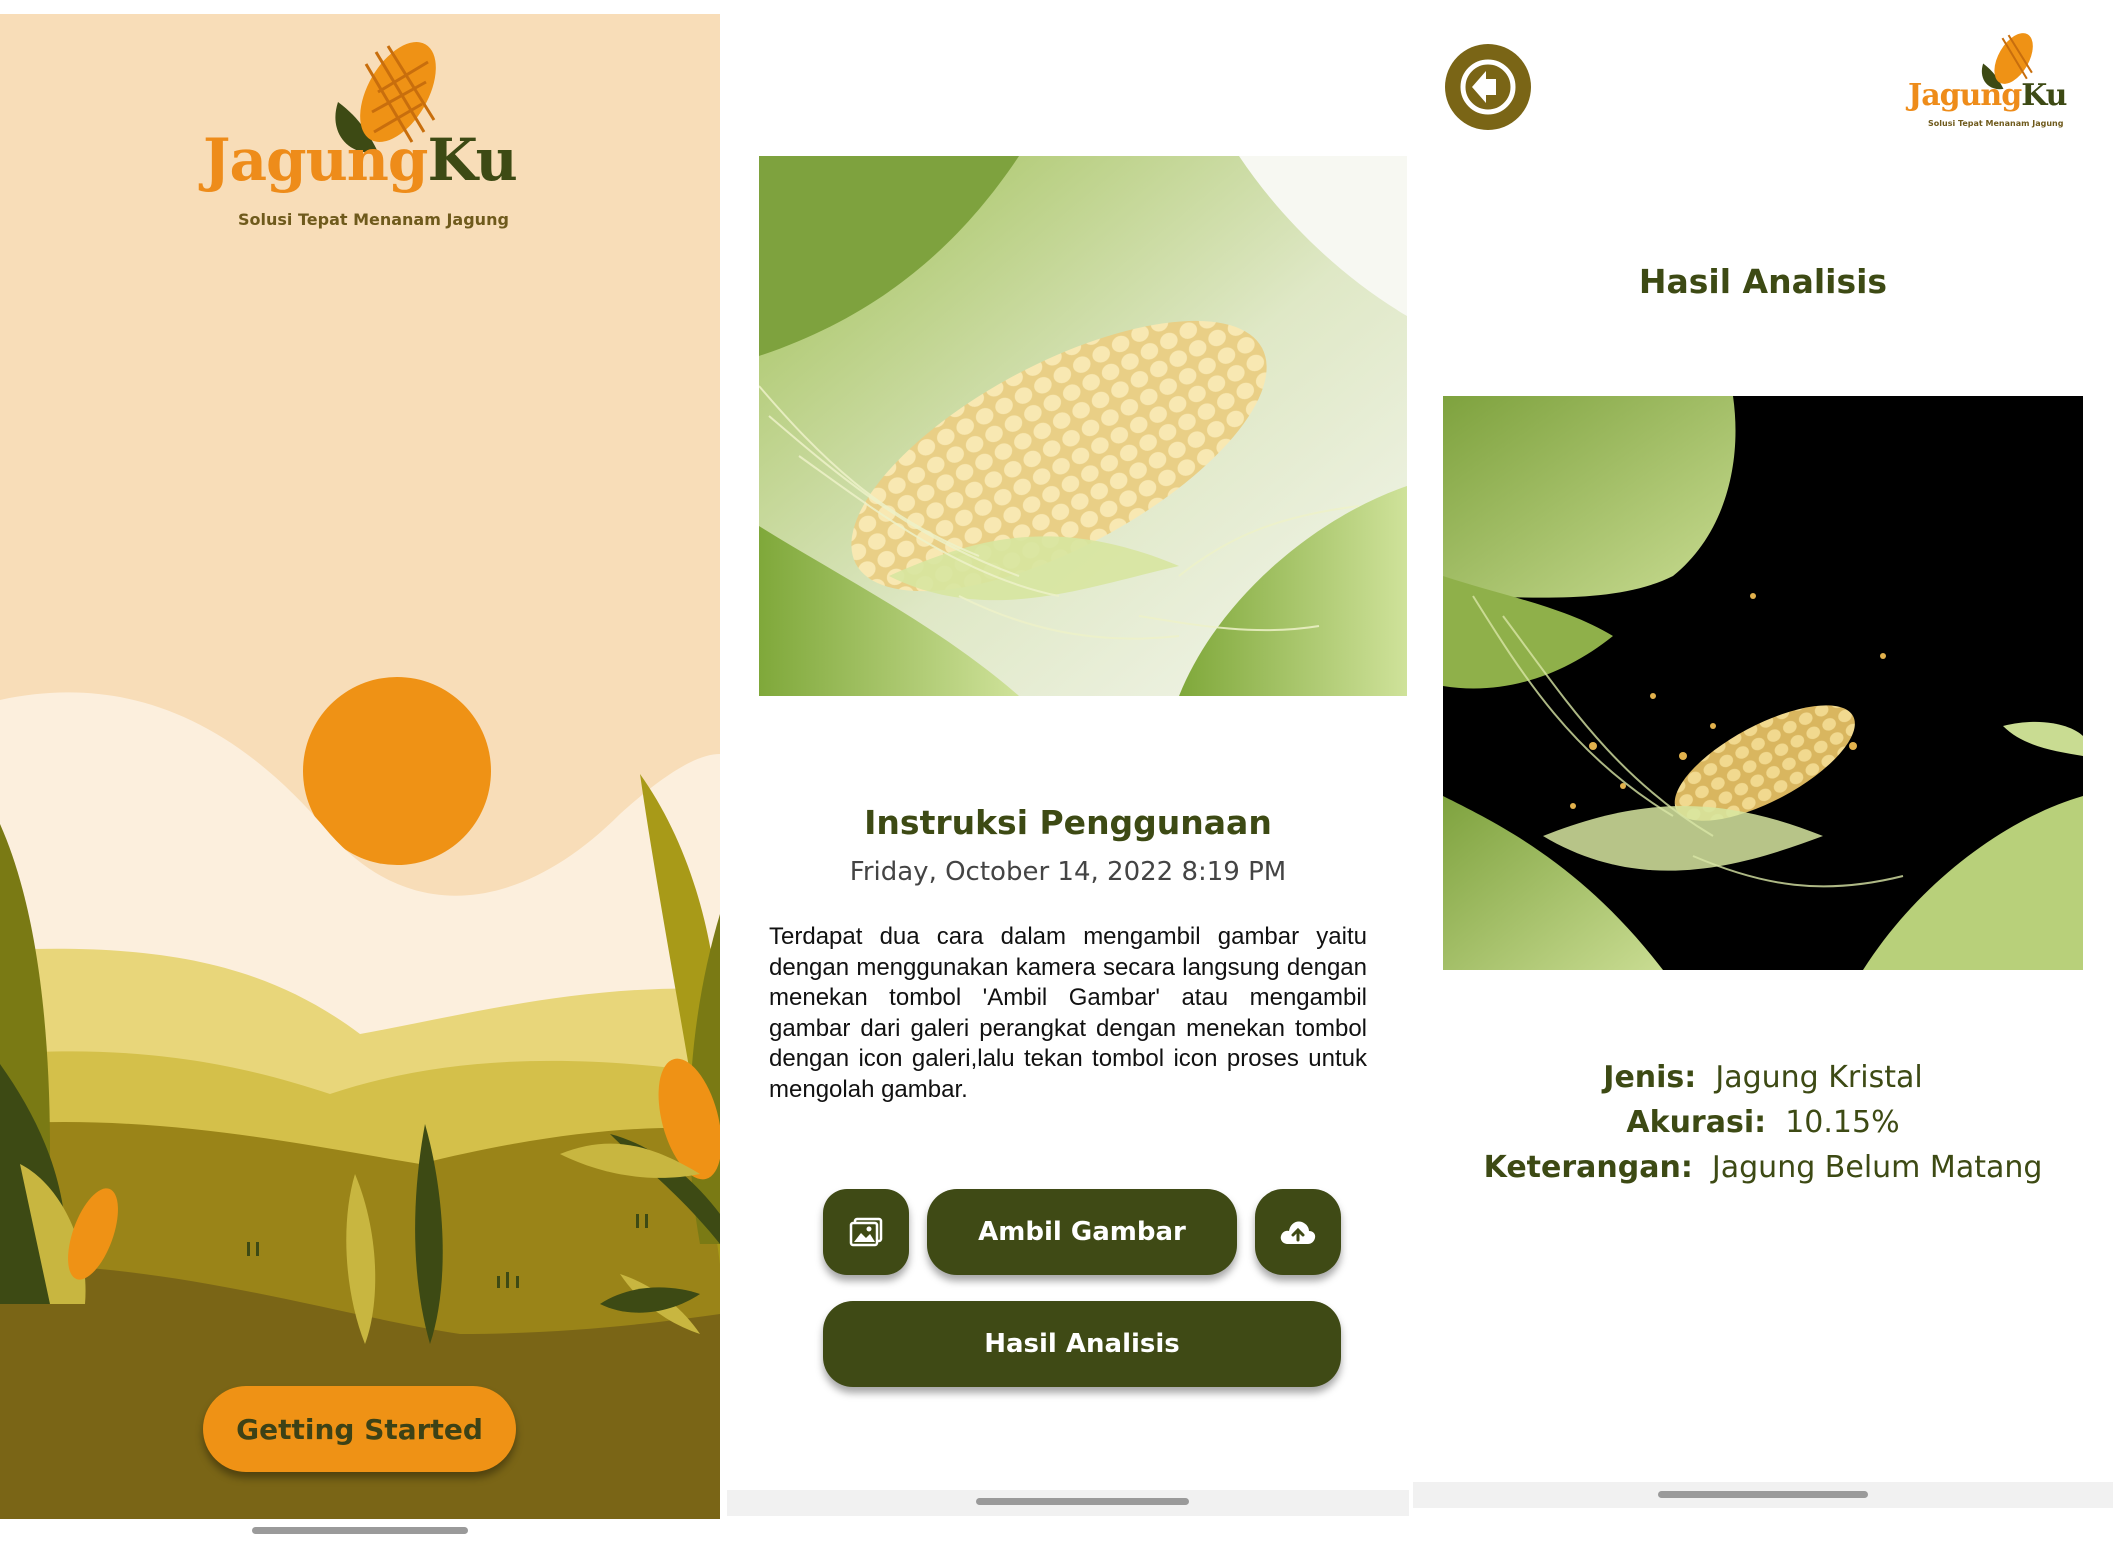 The image size is (2113, 1543). I want to click on gallery-icon, so click(866, 1232).